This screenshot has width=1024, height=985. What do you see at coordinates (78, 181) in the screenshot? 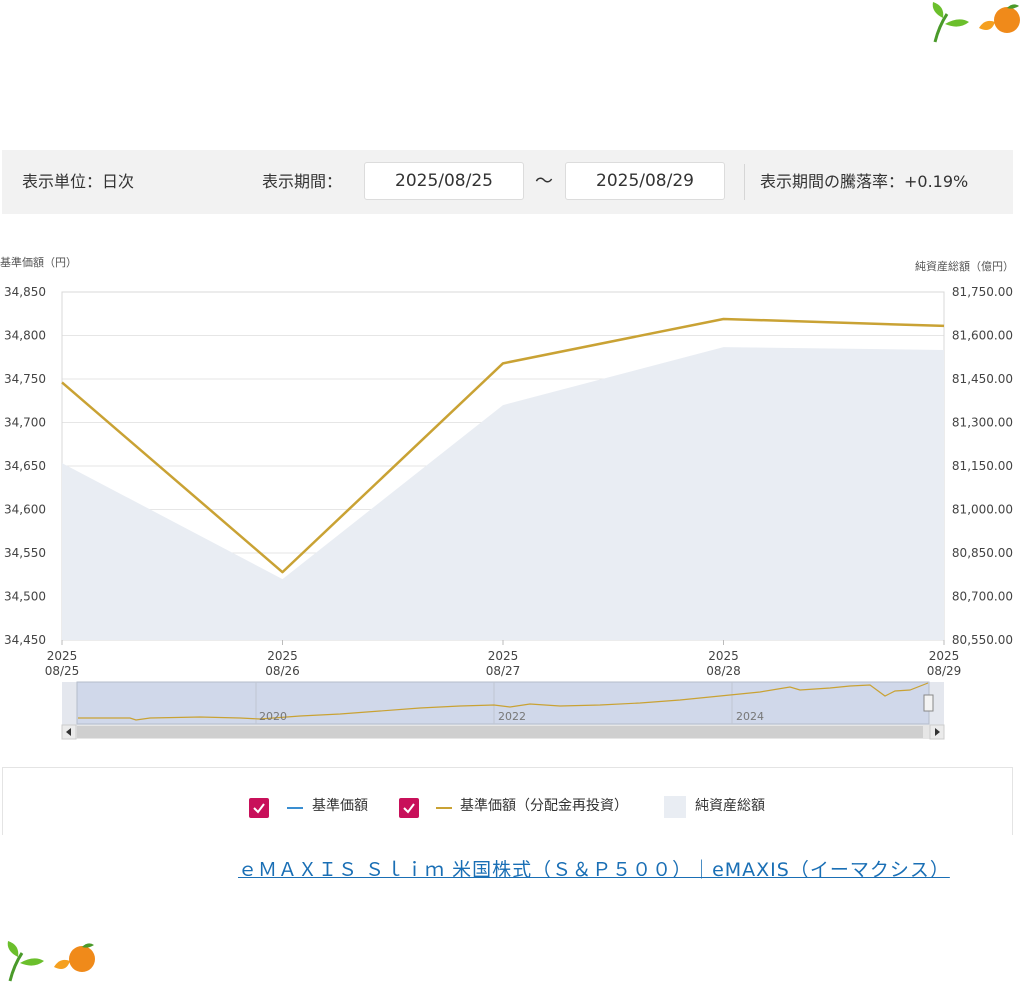
I see `display-unit-label: 表示単位：日次` at bounding box center [78, 181].